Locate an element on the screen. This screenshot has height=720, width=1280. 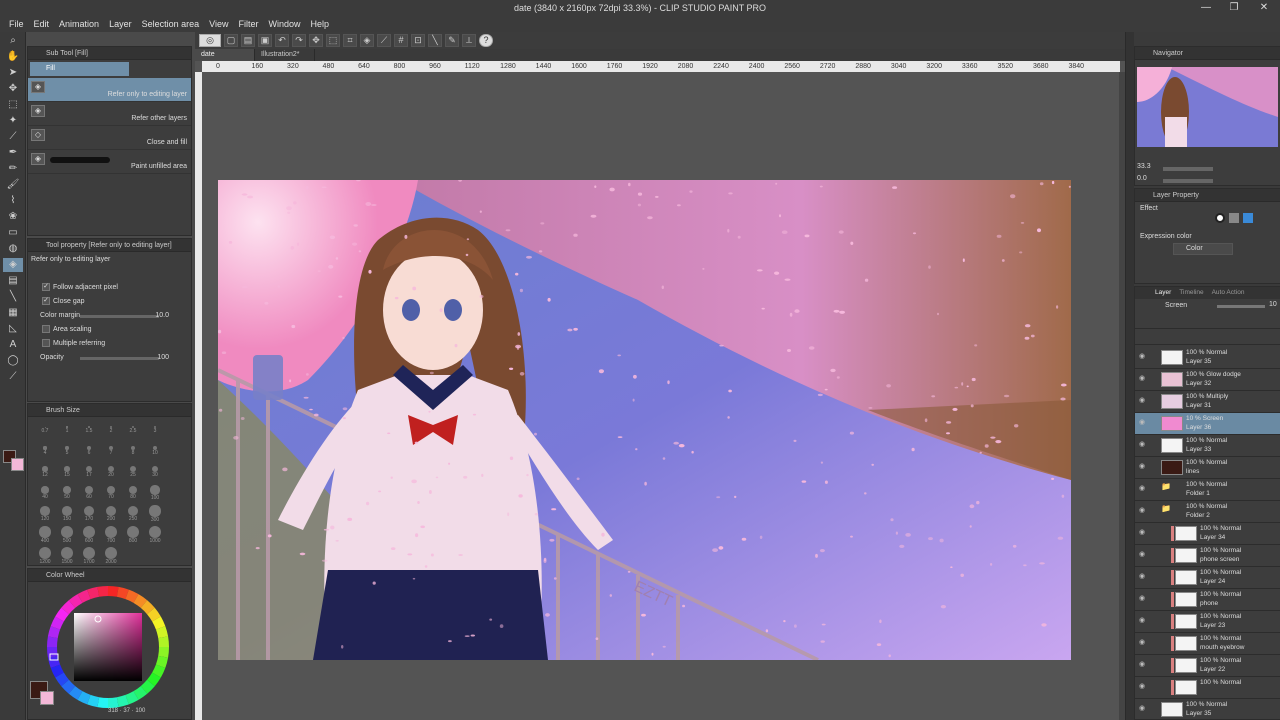
brush-size-cell: 700 is located at coordinates (111, 535).